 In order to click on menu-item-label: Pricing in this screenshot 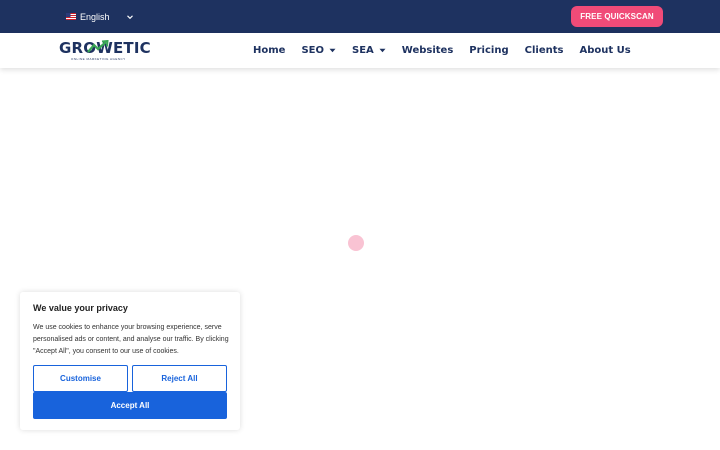, I will do `click(489, 50)`.